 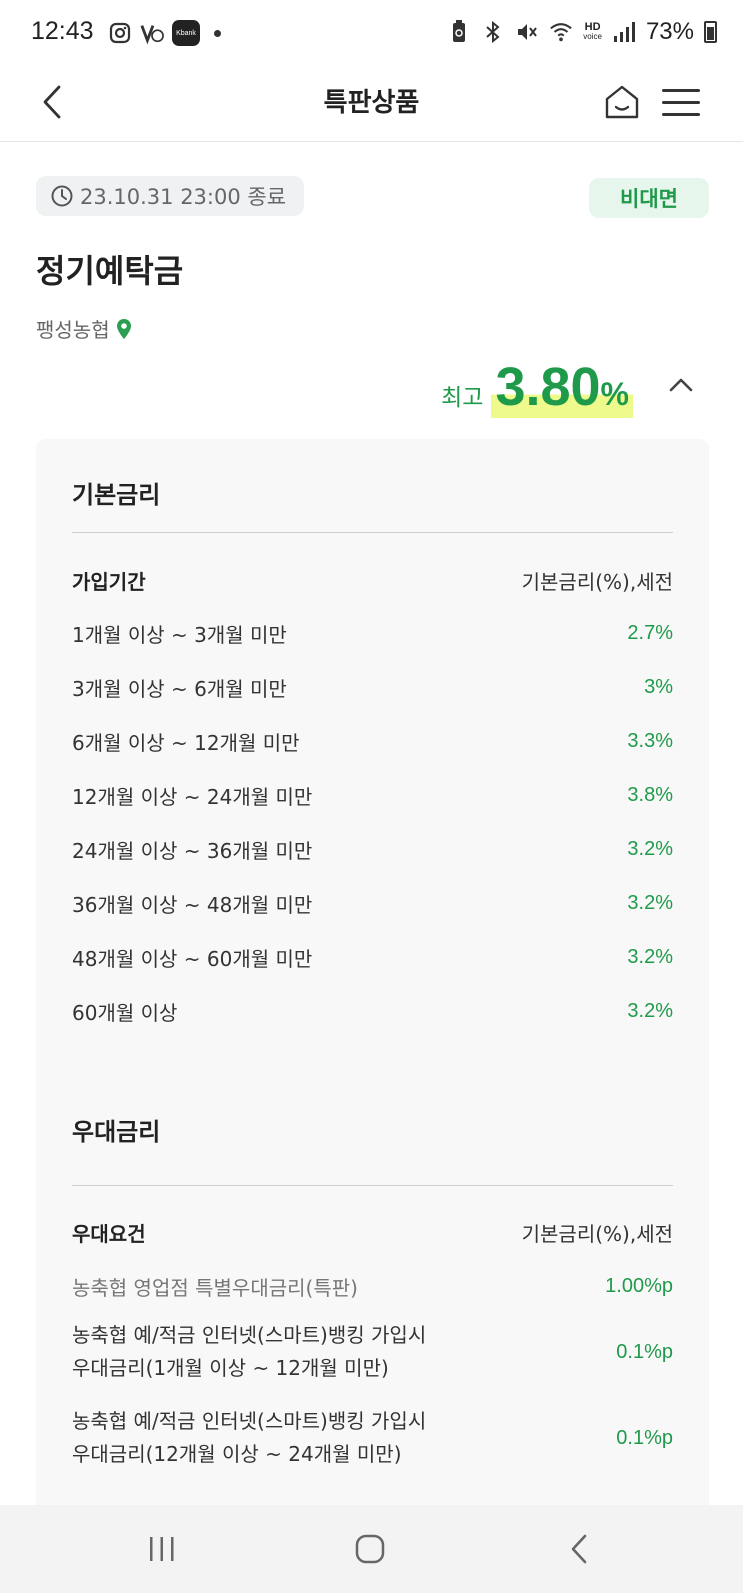 I want to click on period-cell: 3개월 이상 ~ 6개월 미만, so click(x=179, y=689).